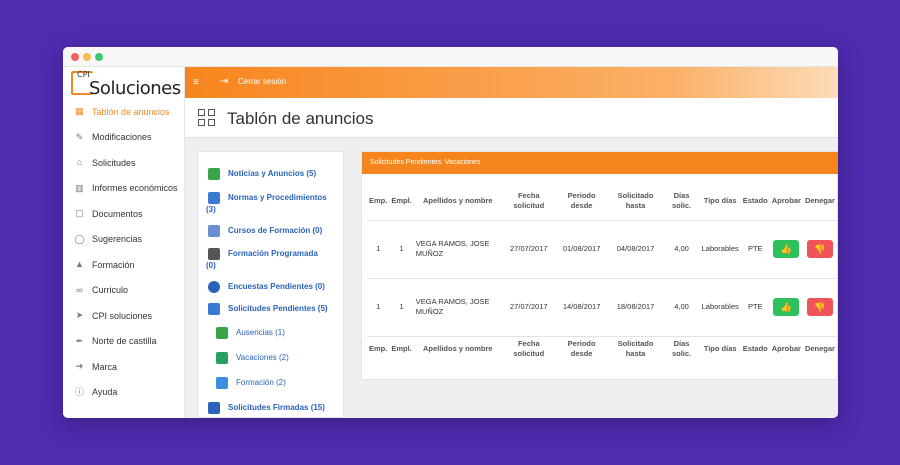 The width and height of the screenshot is (900, 465). I want to click on cell-tipo: Laborables, so click(720, 306).